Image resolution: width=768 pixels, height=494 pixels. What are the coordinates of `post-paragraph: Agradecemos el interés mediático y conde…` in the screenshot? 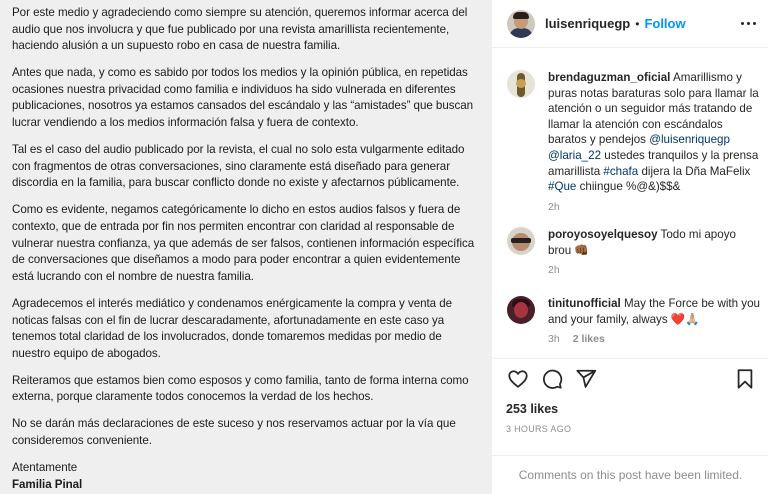 It's located at (232, 328).